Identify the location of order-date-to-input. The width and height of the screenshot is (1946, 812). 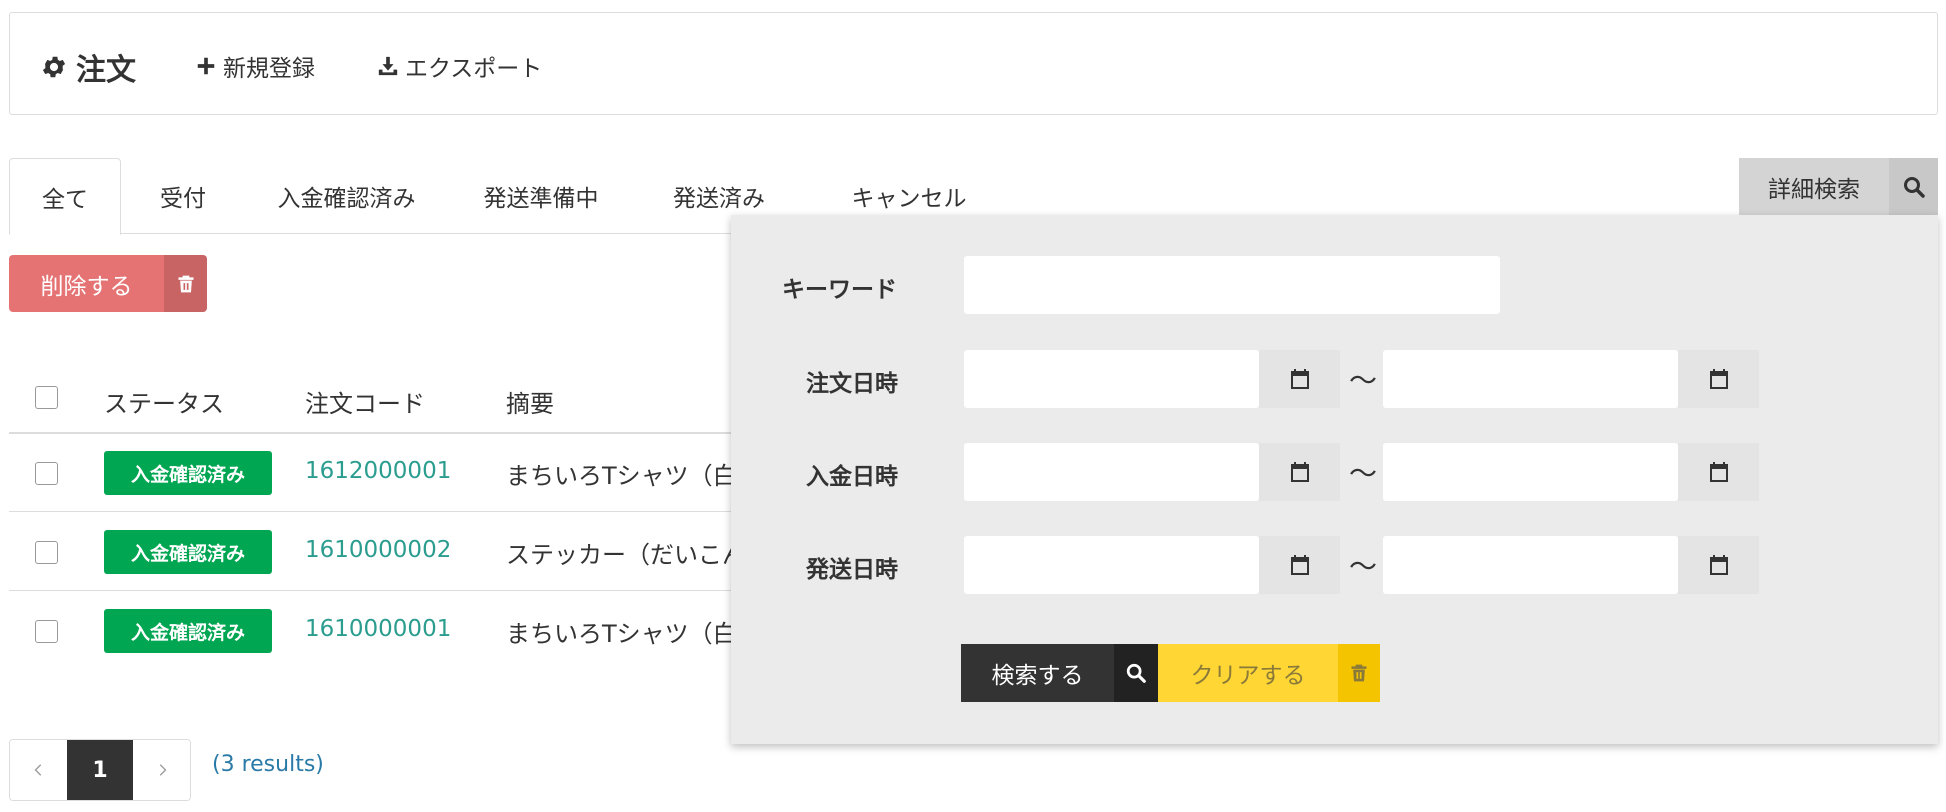
(1530, 379).